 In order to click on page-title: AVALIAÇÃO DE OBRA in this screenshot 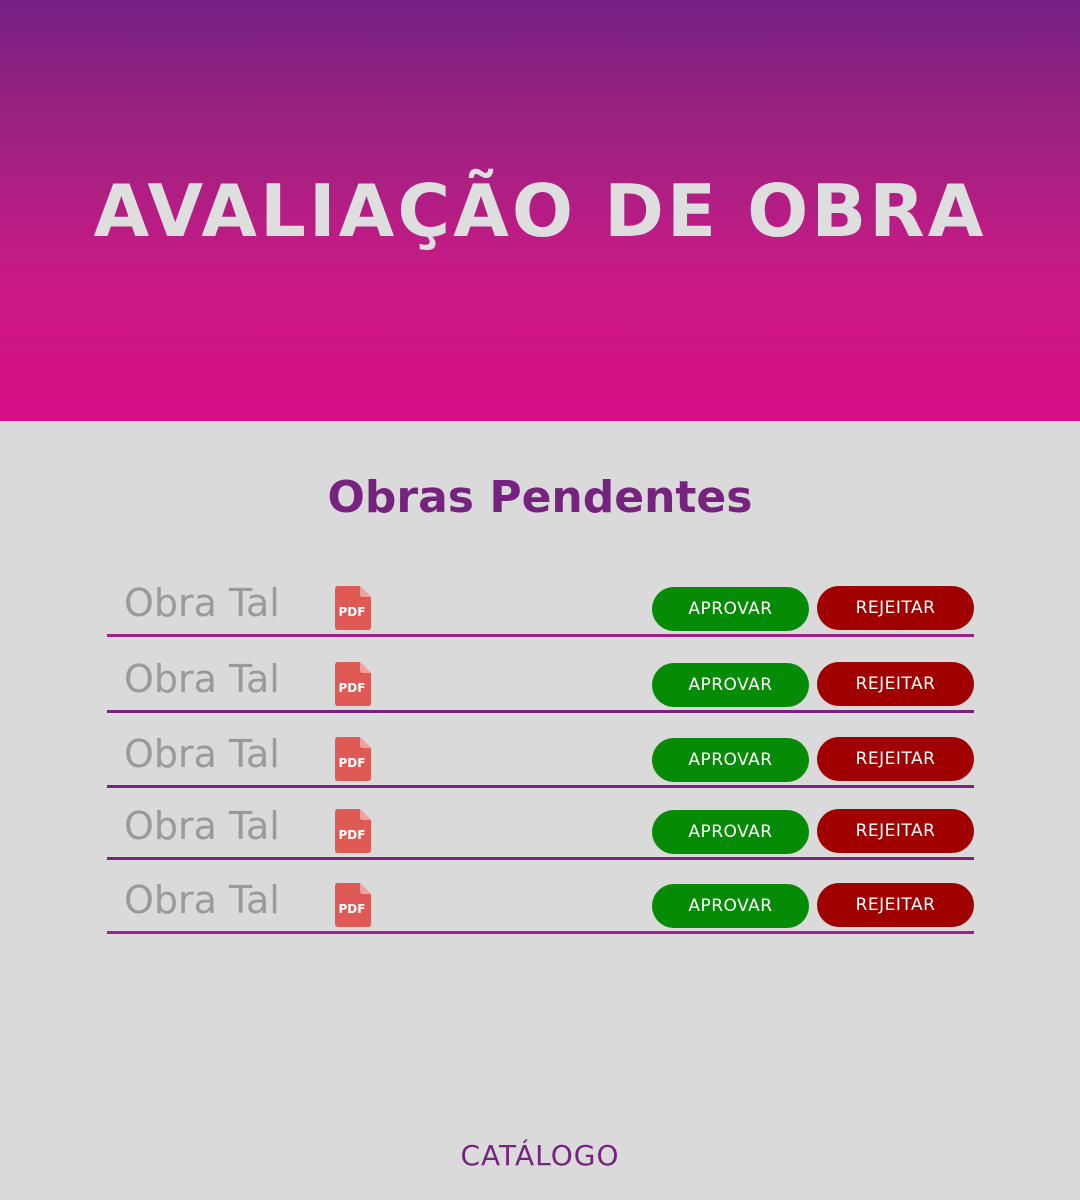, I will do `click(540, 210)`.